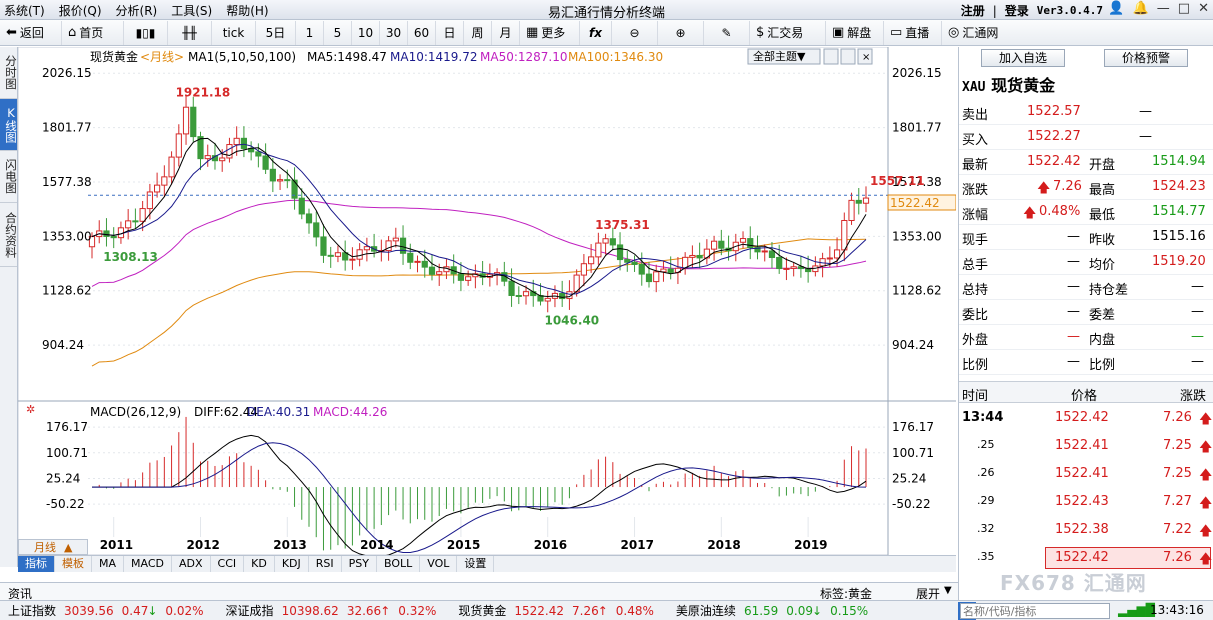  Describe the element at coordinates (148, 564) in the screenshot. I see `tab-macd: MACD` at that location.